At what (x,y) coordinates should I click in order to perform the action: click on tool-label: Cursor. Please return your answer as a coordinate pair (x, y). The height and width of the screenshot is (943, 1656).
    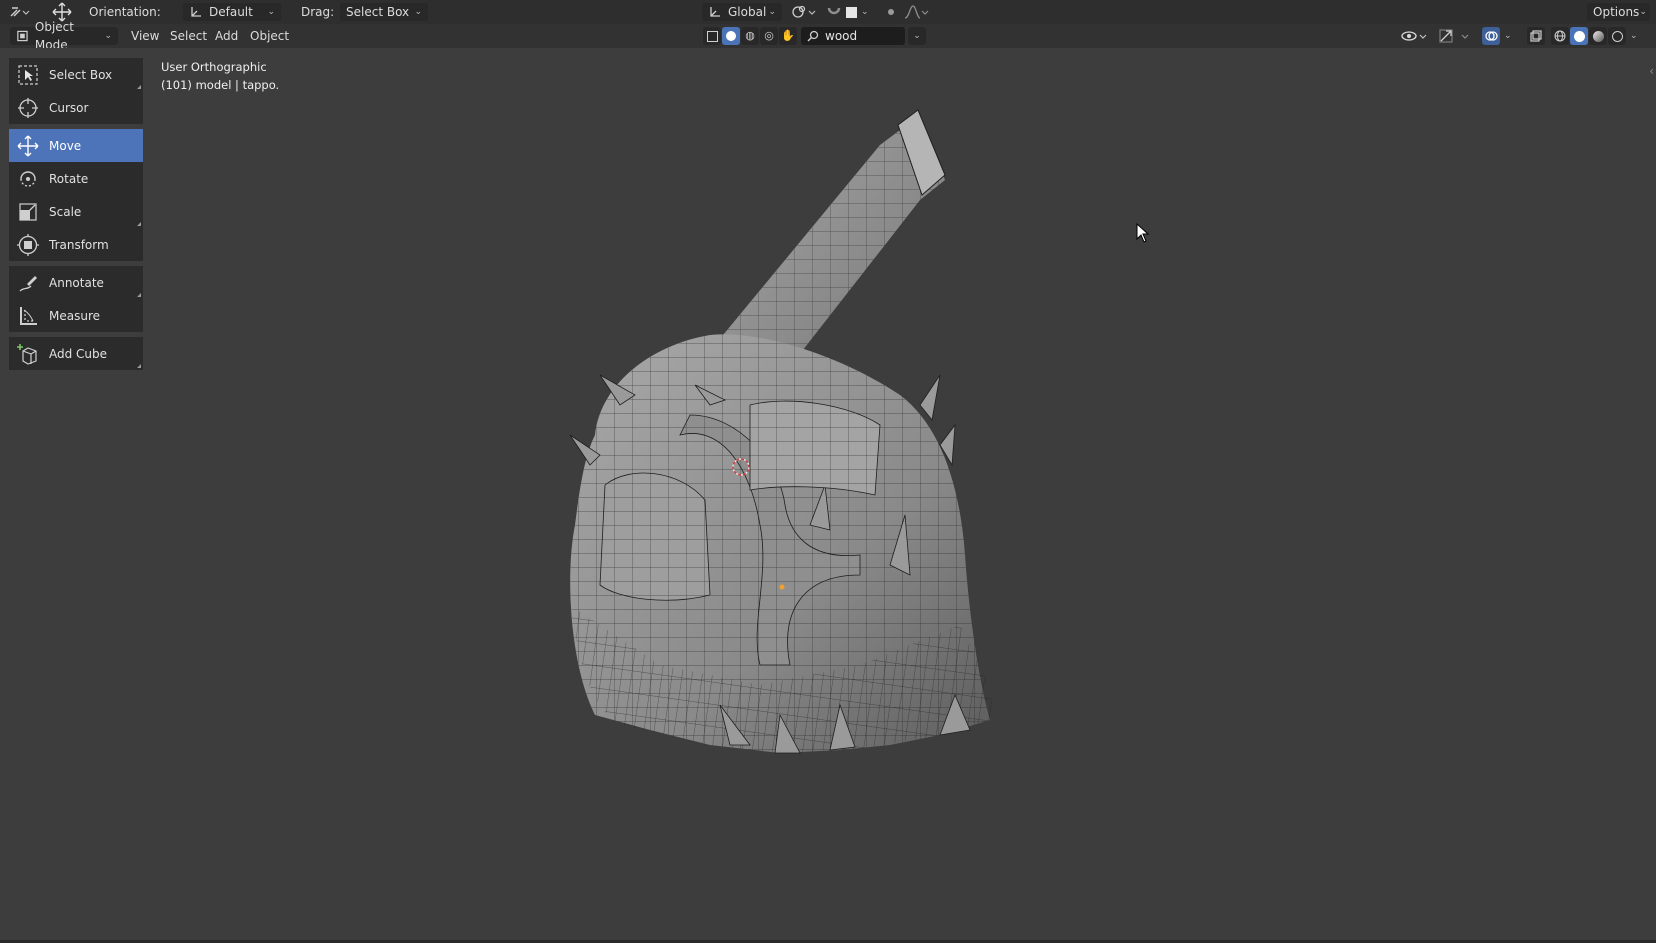
    Looking at the image, I should click on (69, 107).